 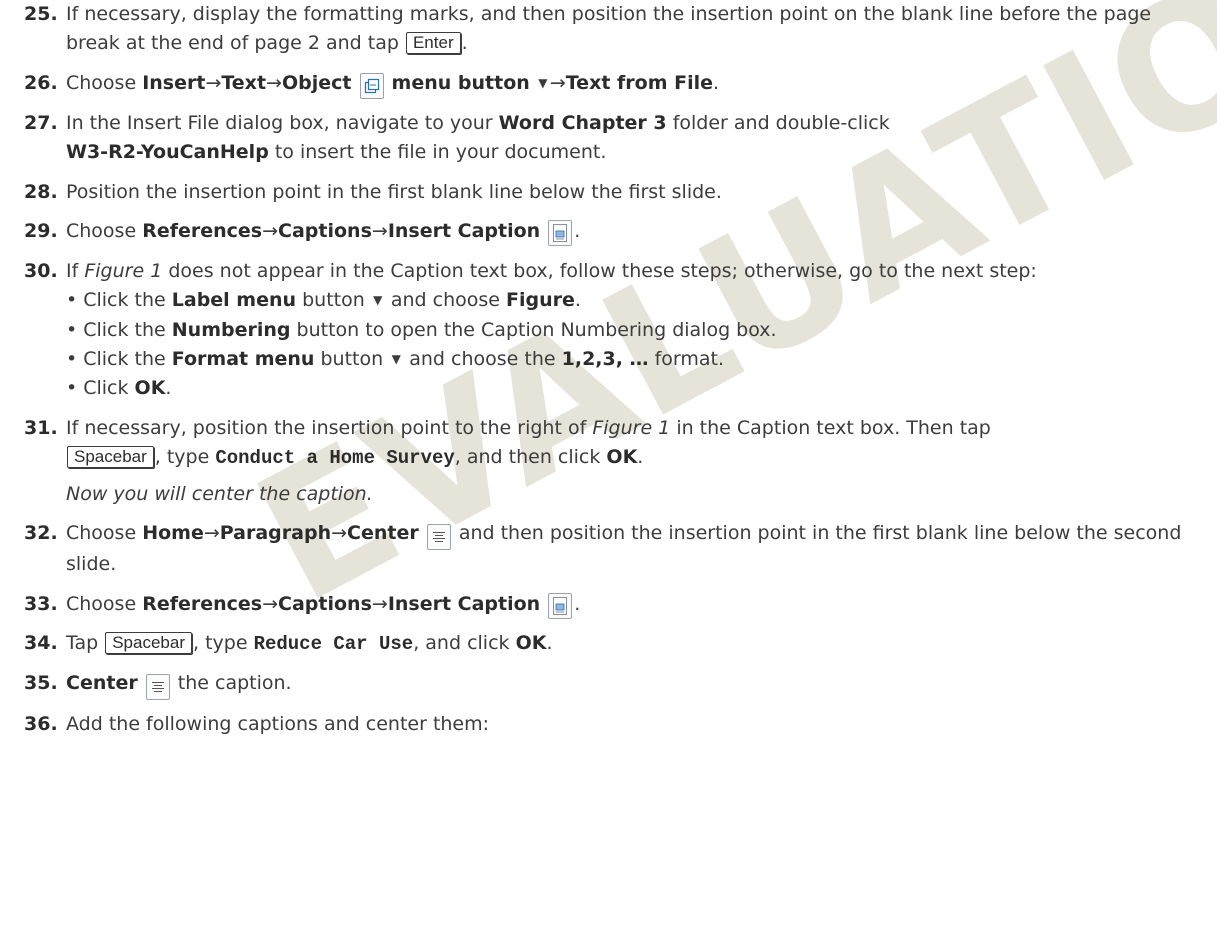 I want to click on step-number: 33., so click(x=41, y=603).